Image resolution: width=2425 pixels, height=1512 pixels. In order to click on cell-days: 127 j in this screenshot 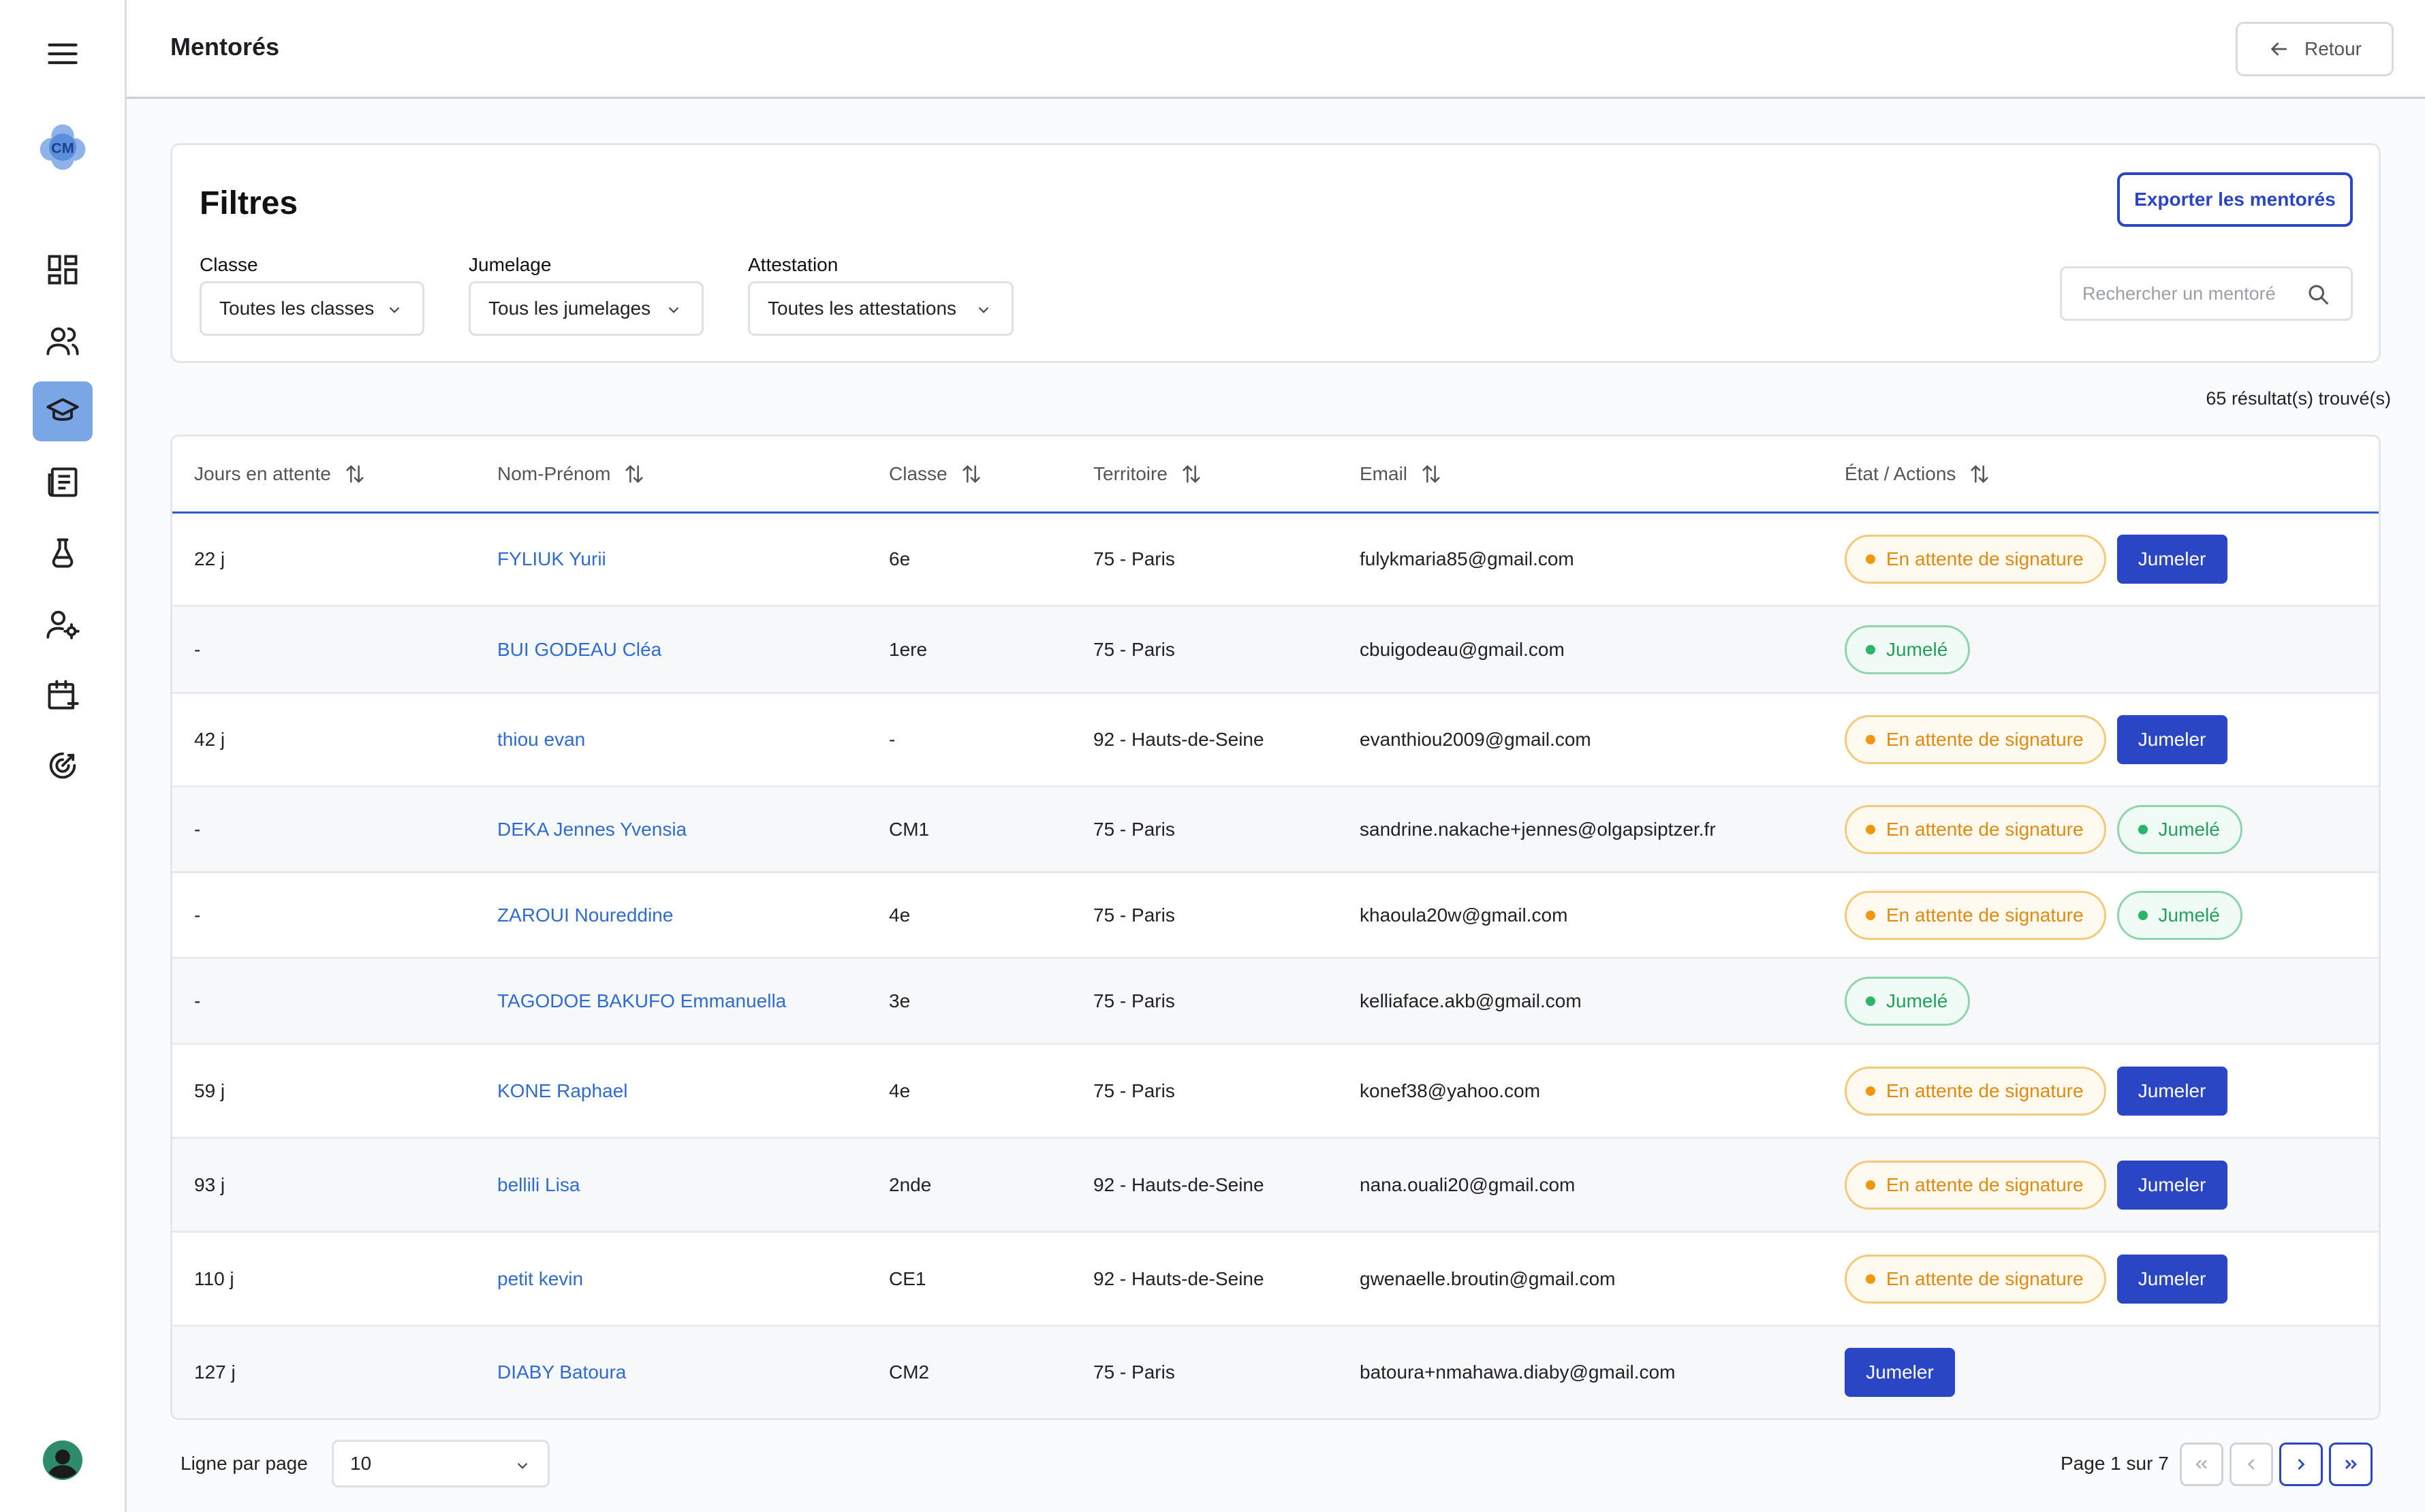, I will do `click(215, 1372)`.